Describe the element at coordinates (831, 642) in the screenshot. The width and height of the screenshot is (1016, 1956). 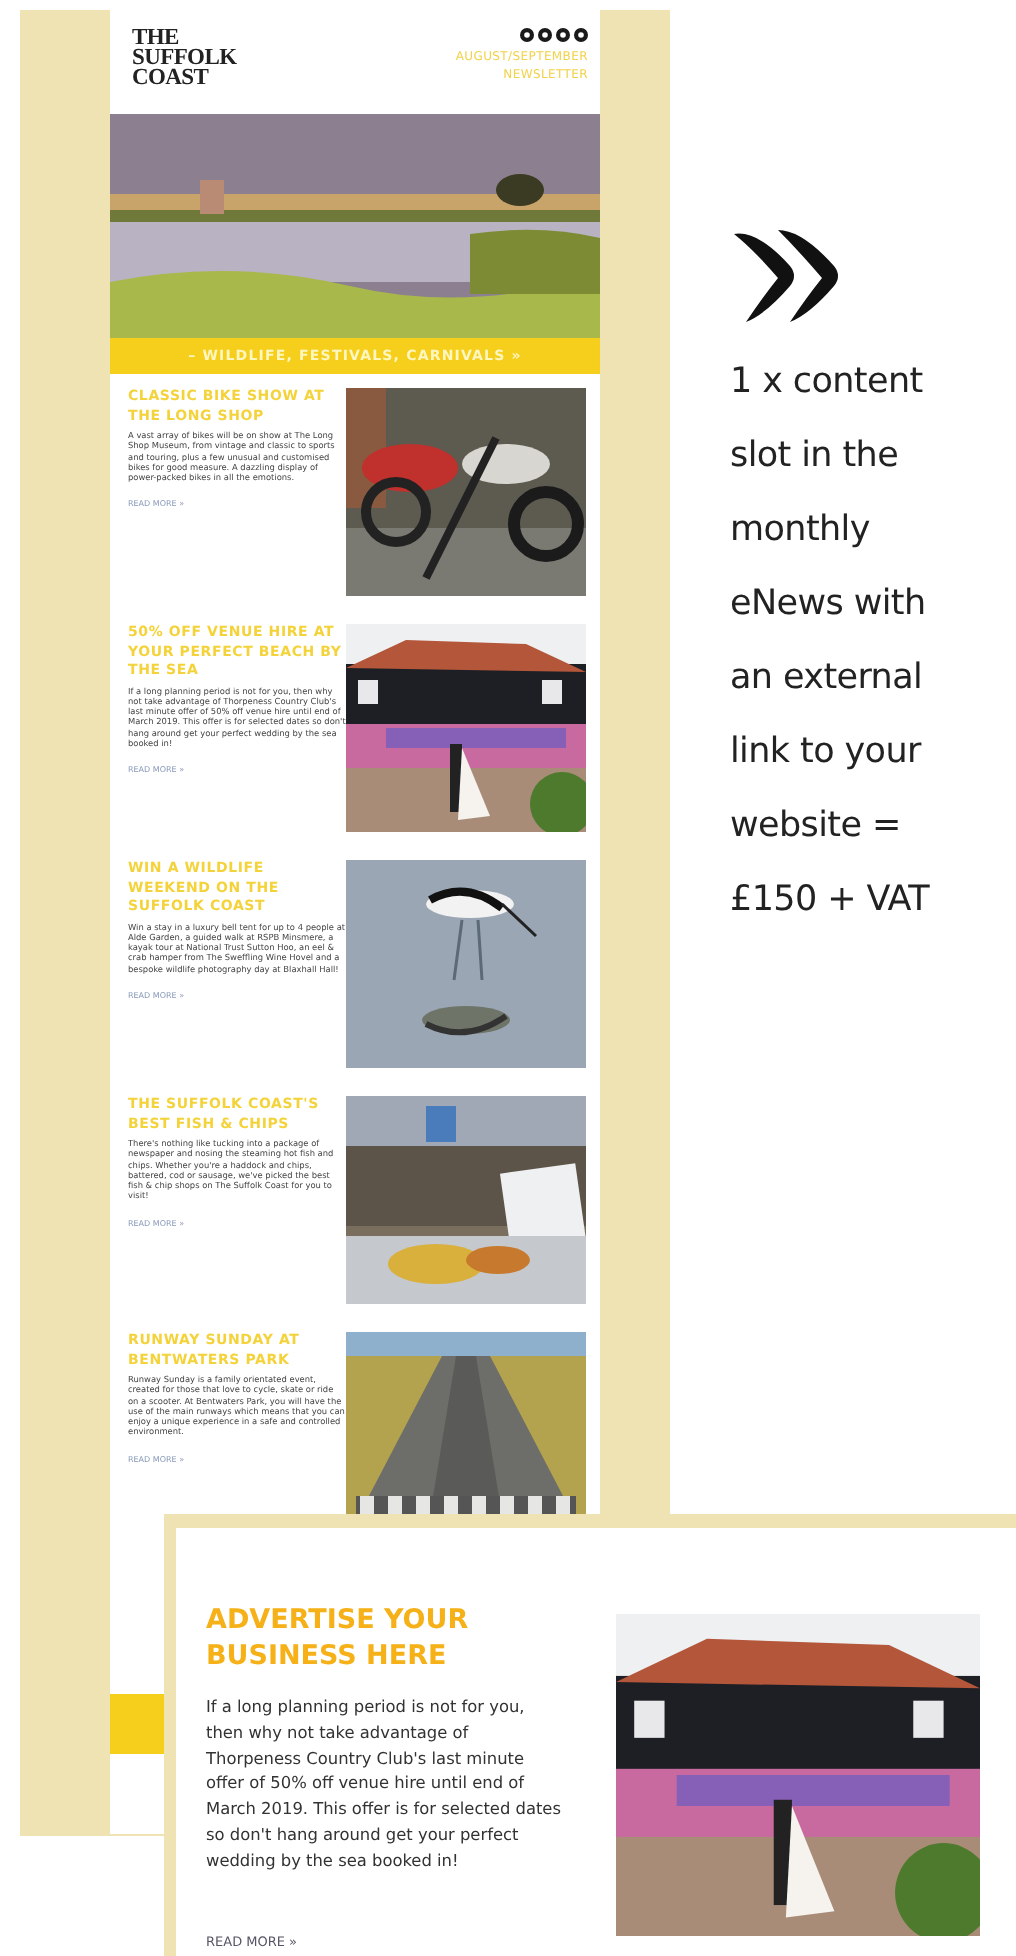
I see `offer-text: 1 x content slot in the monthly eNews with an external link to your website = £150 + VAT` at that location.